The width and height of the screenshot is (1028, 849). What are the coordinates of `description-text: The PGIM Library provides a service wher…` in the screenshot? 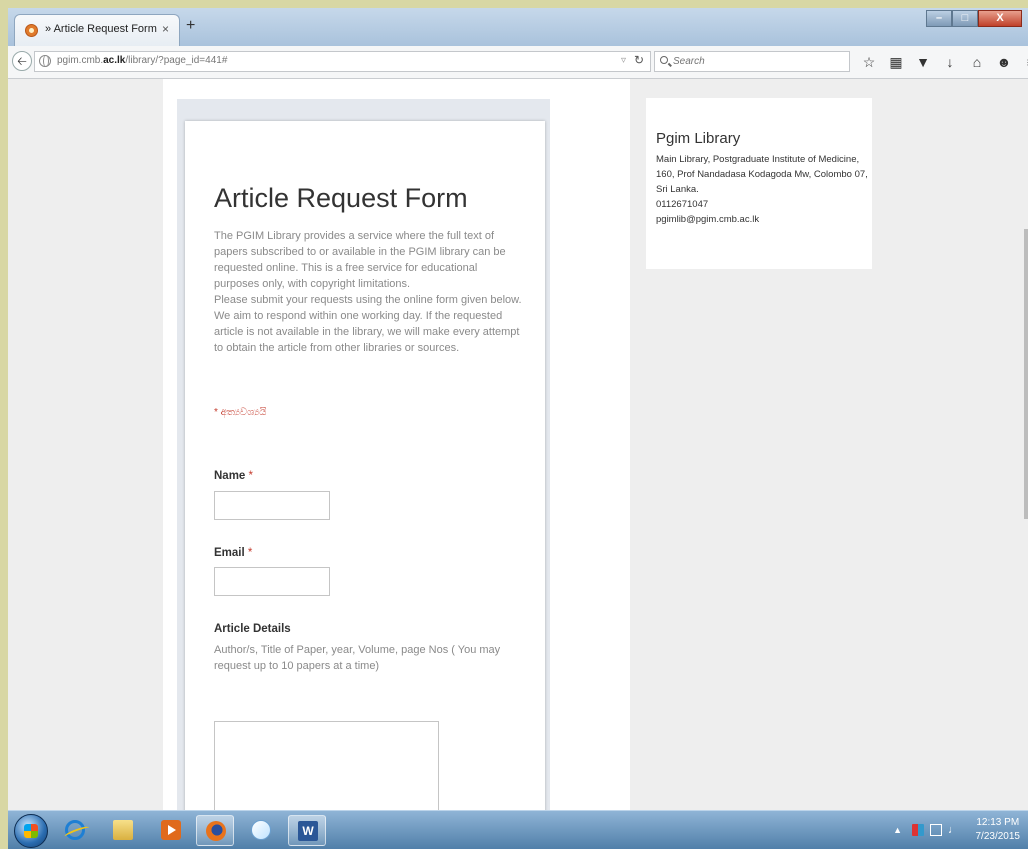 It's located at (360, 260).